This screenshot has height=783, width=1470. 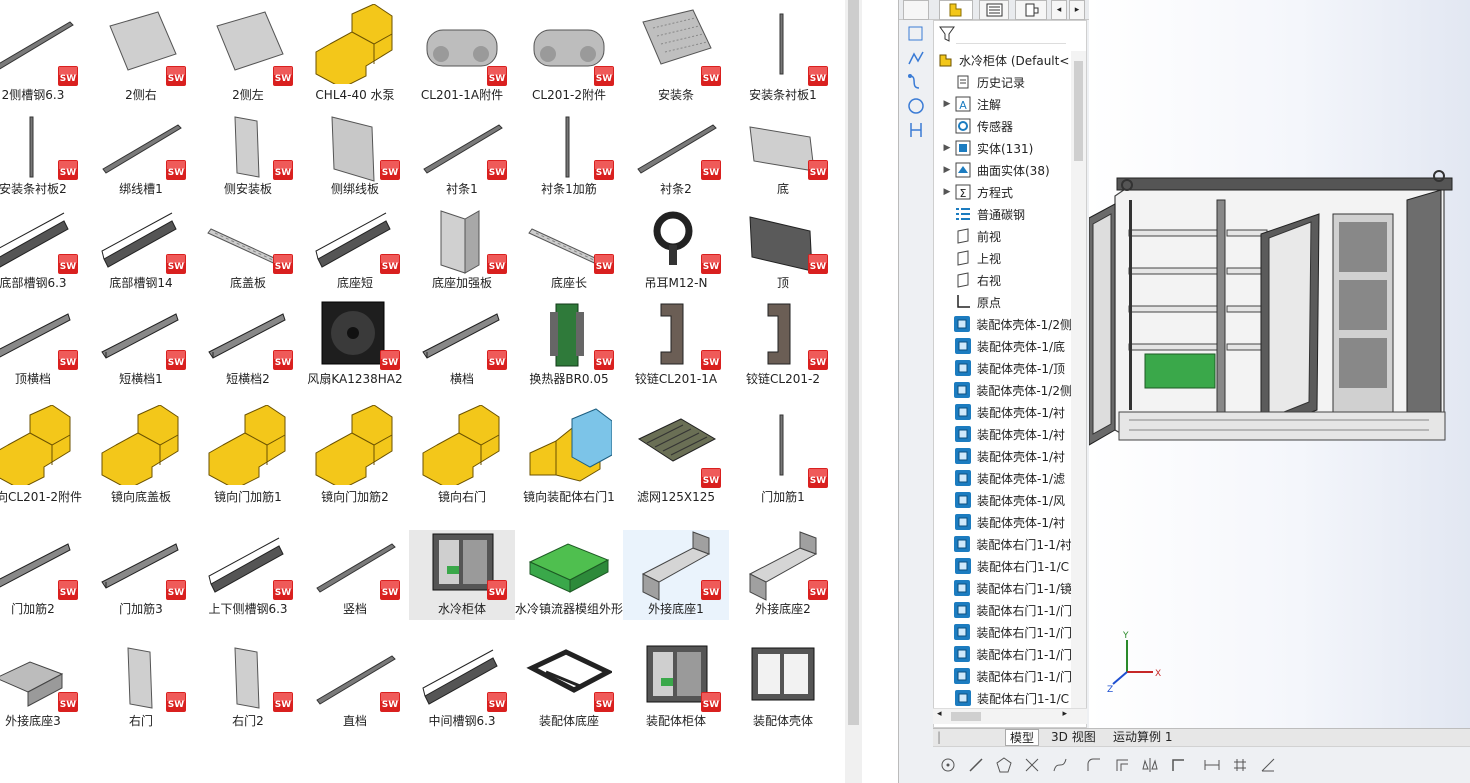 I want to click on file-item: SW 右门, so click(x=141, y=687).